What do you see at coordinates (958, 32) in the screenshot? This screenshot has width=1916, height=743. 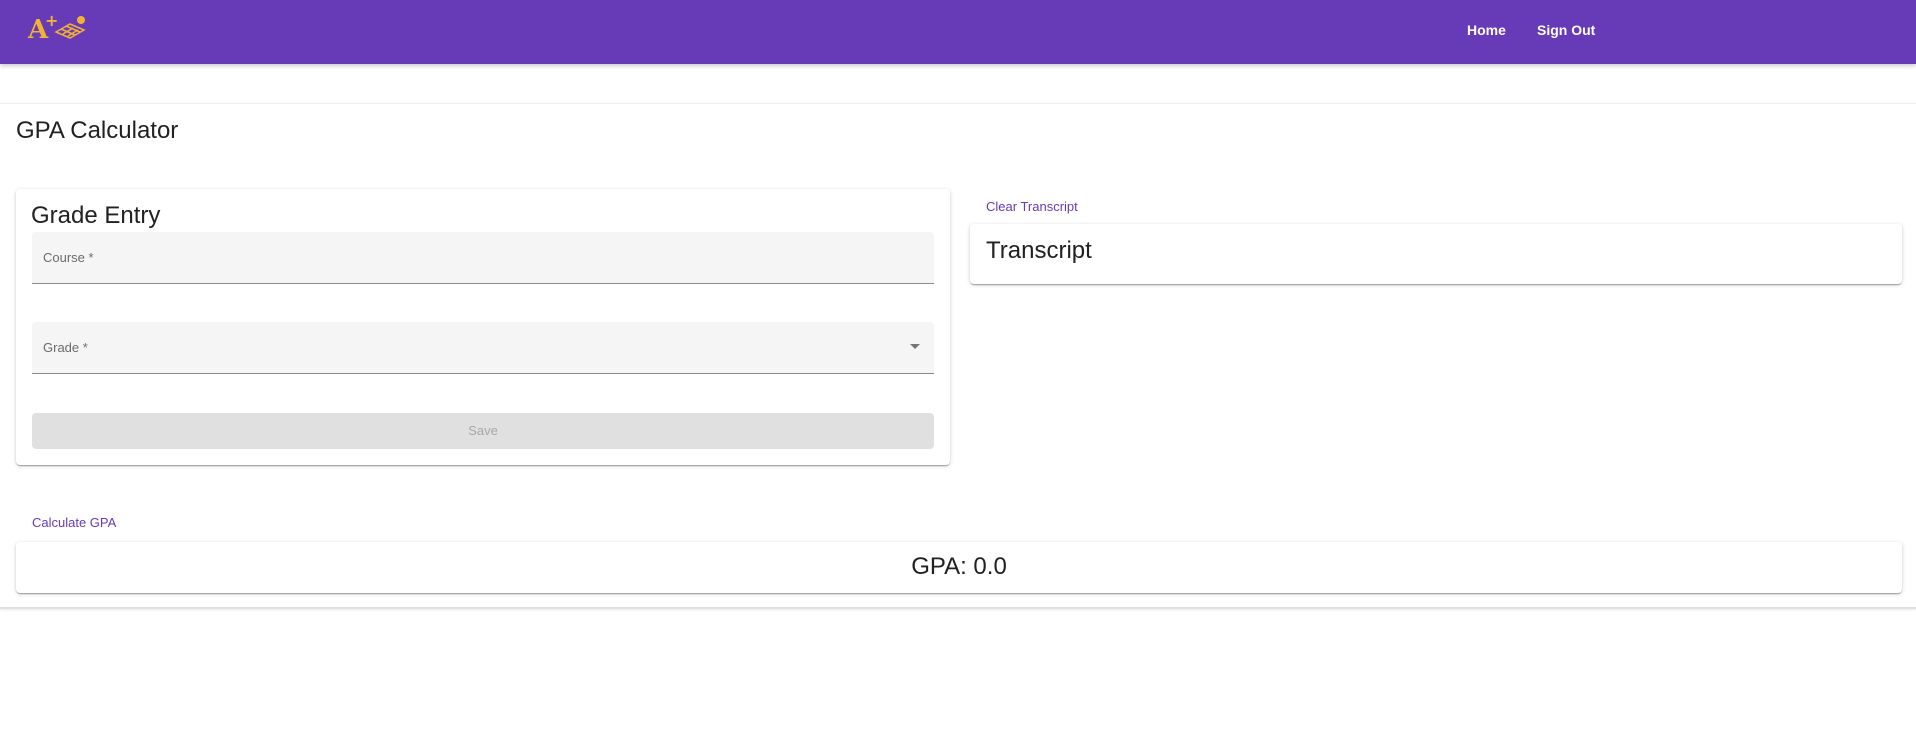 I see `app-bar: A + Home Sign Out` at bounding box center [958, 32].